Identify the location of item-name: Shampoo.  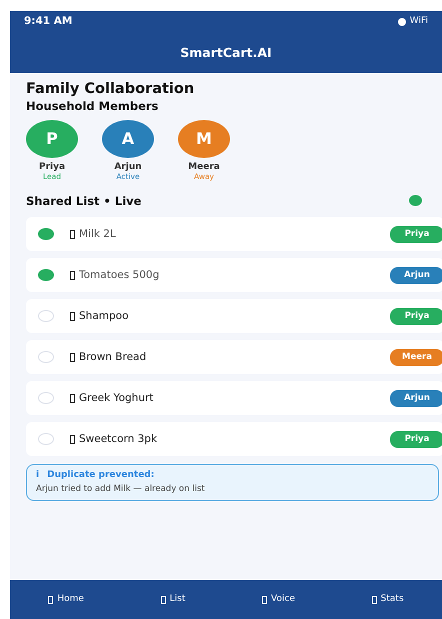
(103, 316).